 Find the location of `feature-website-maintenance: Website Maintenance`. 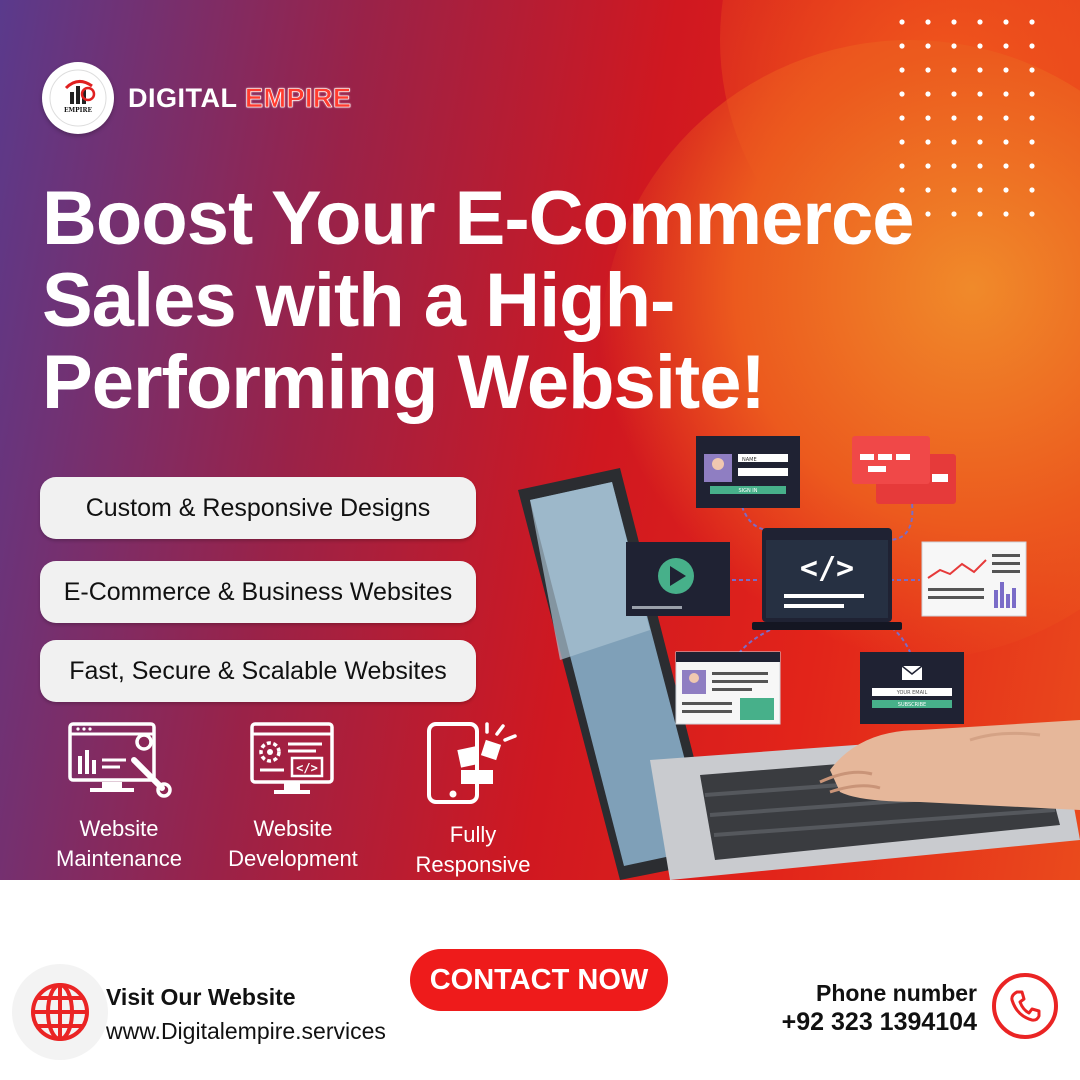

feature-website-maintenance: Website Maintenance is located at coordinates (119, 797).